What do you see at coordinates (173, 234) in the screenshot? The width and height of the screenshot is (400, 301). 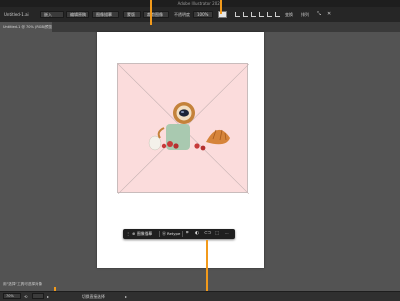 I see `retype-label: Retype` at bounding box center [173, 234].